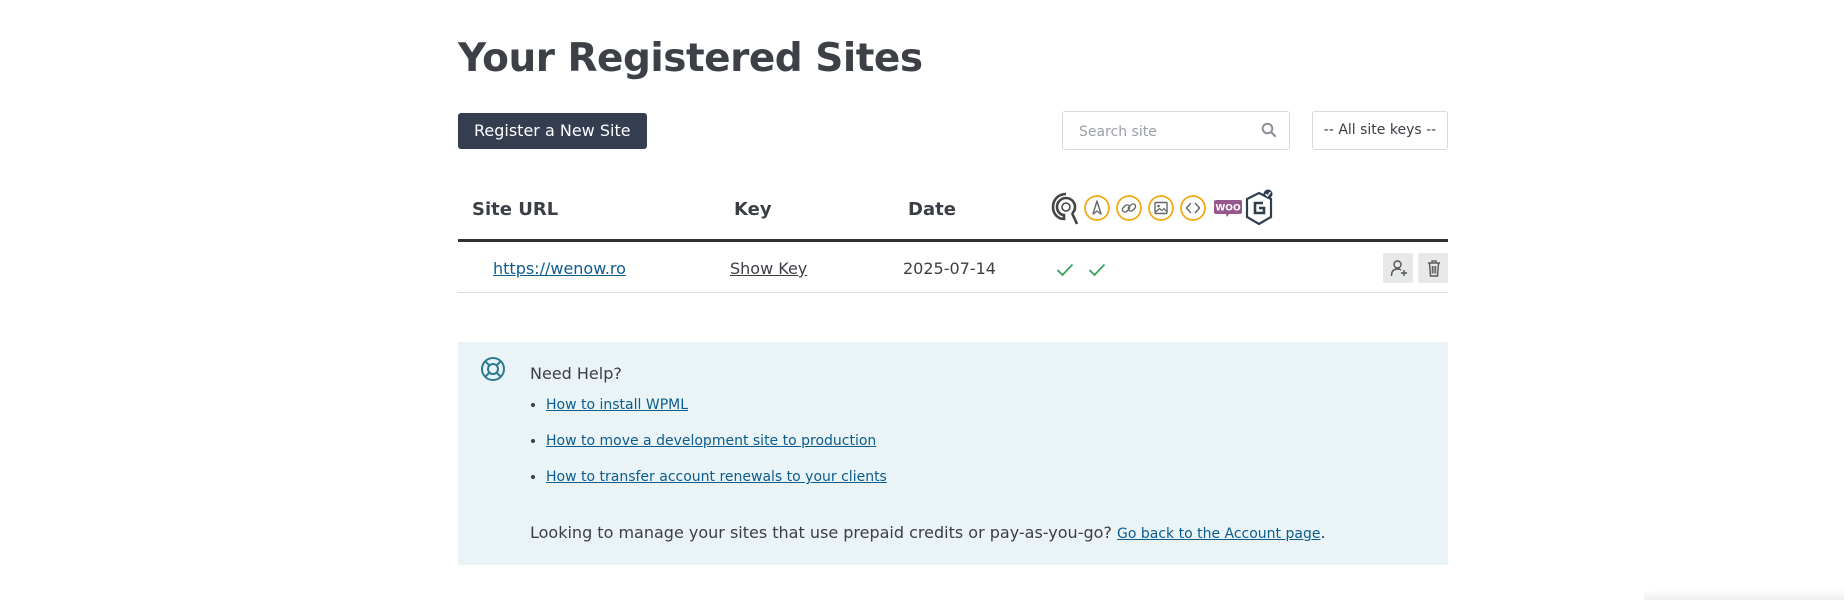 The width and height of the screenshot is (1844, 600). Describe the element at coordinates (1269, 130) in the screenshot. I see `search-icon` at that location.